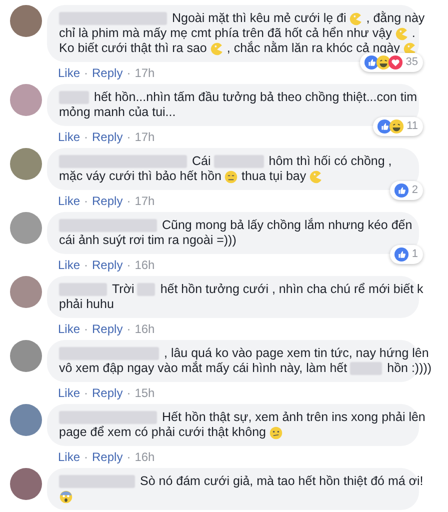 Image resolution: width=448 pixels, height=512 pixels. I want to click on reaction-count: 11, so click(412, 126).